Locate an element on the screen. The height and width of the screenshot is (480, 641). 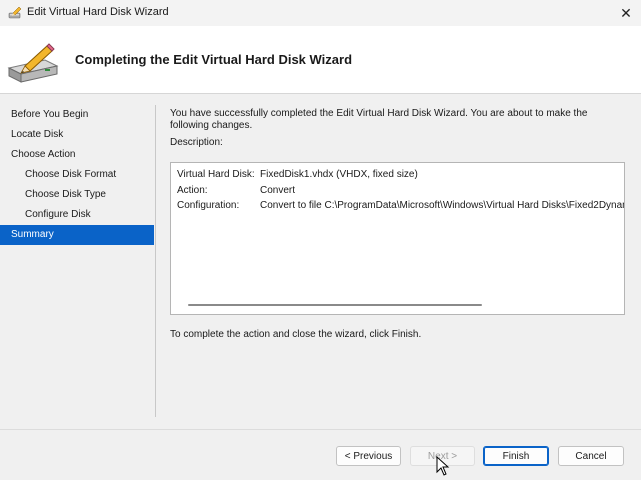
nav-item-before-you-begin: Before You Begin is located at coordinates (77, 115).